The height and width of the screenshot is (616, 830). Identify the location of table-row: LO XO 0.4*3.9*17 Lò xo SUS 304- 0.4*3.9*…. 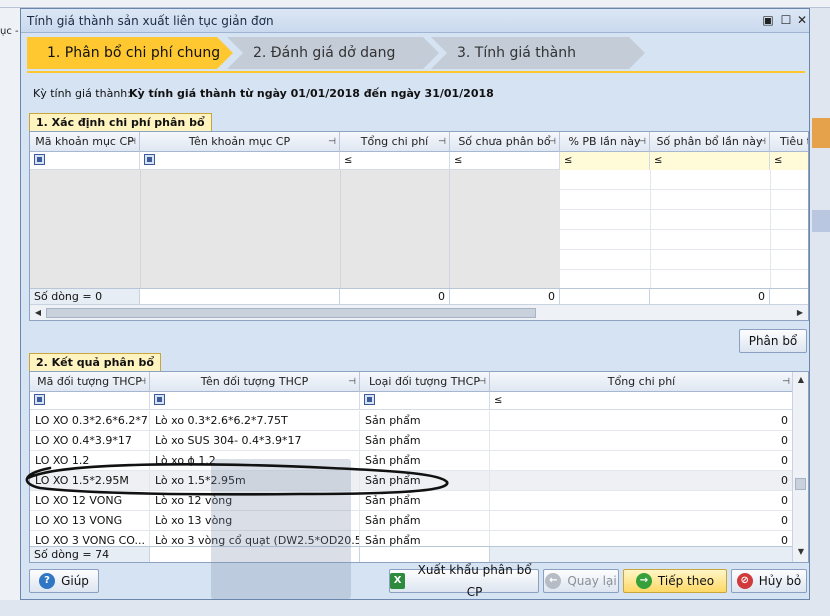
(412, 441).